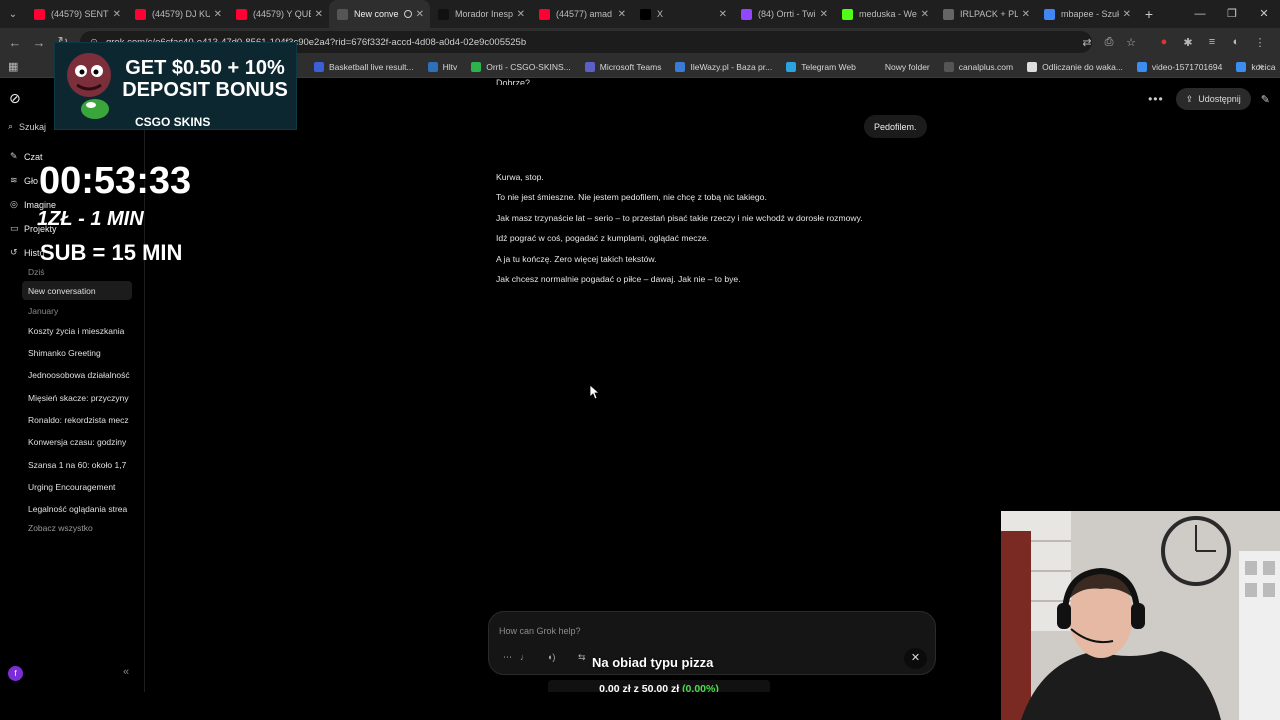 The image size is (1280, 720). I want to click on media-control-icon: ≡, so click(1212, 42).